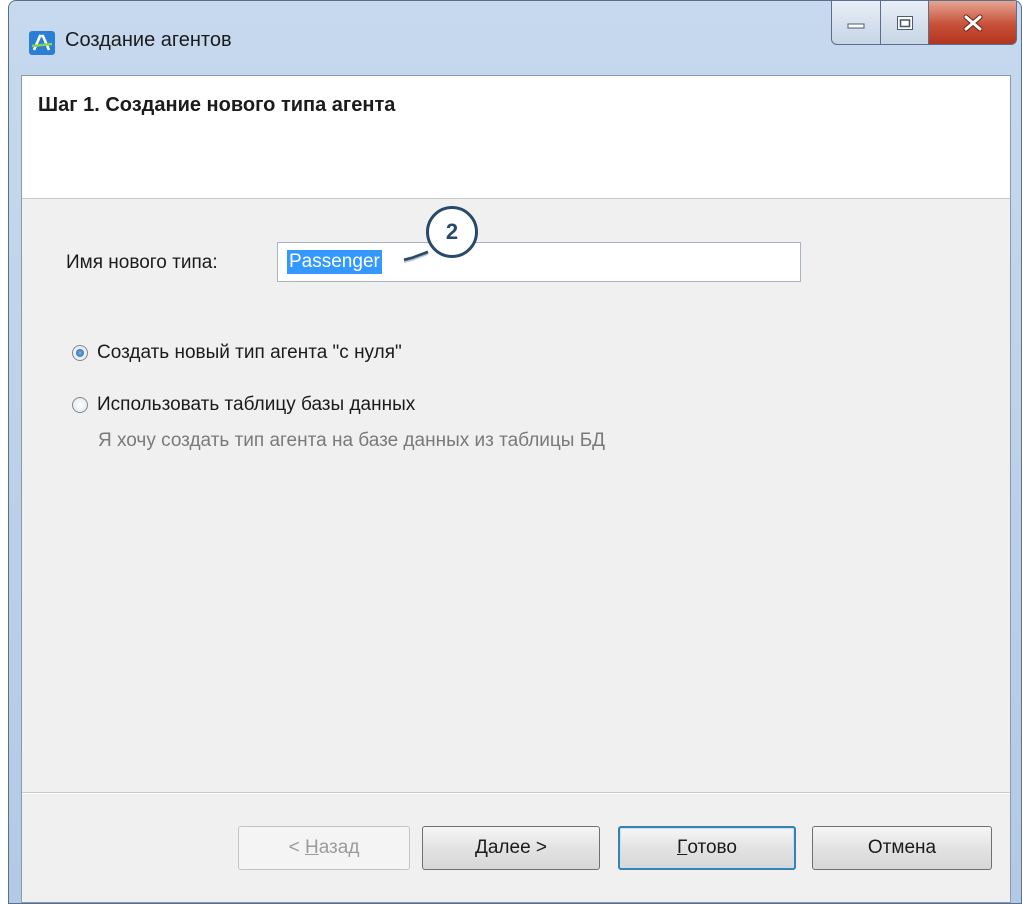 Image resolution: width=1022 pixels, height=904 pixels. What do you see at coordinates (256, 404) in the screenshot?
I see `radio-use-database-table-label: Использовать таблицу базы данных` at bounding box center [256, 404].